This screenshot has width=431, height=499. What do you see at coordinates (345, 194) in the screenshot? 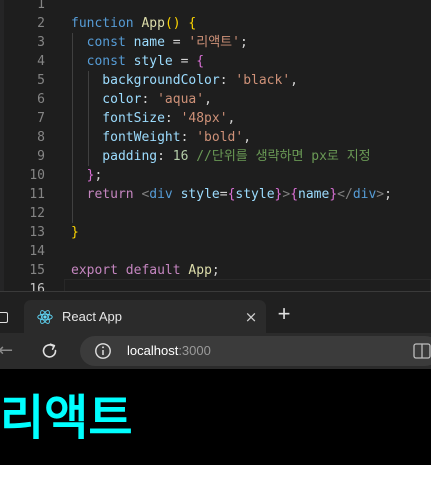
I see `code-token: </` at bounding box center [345, 194].